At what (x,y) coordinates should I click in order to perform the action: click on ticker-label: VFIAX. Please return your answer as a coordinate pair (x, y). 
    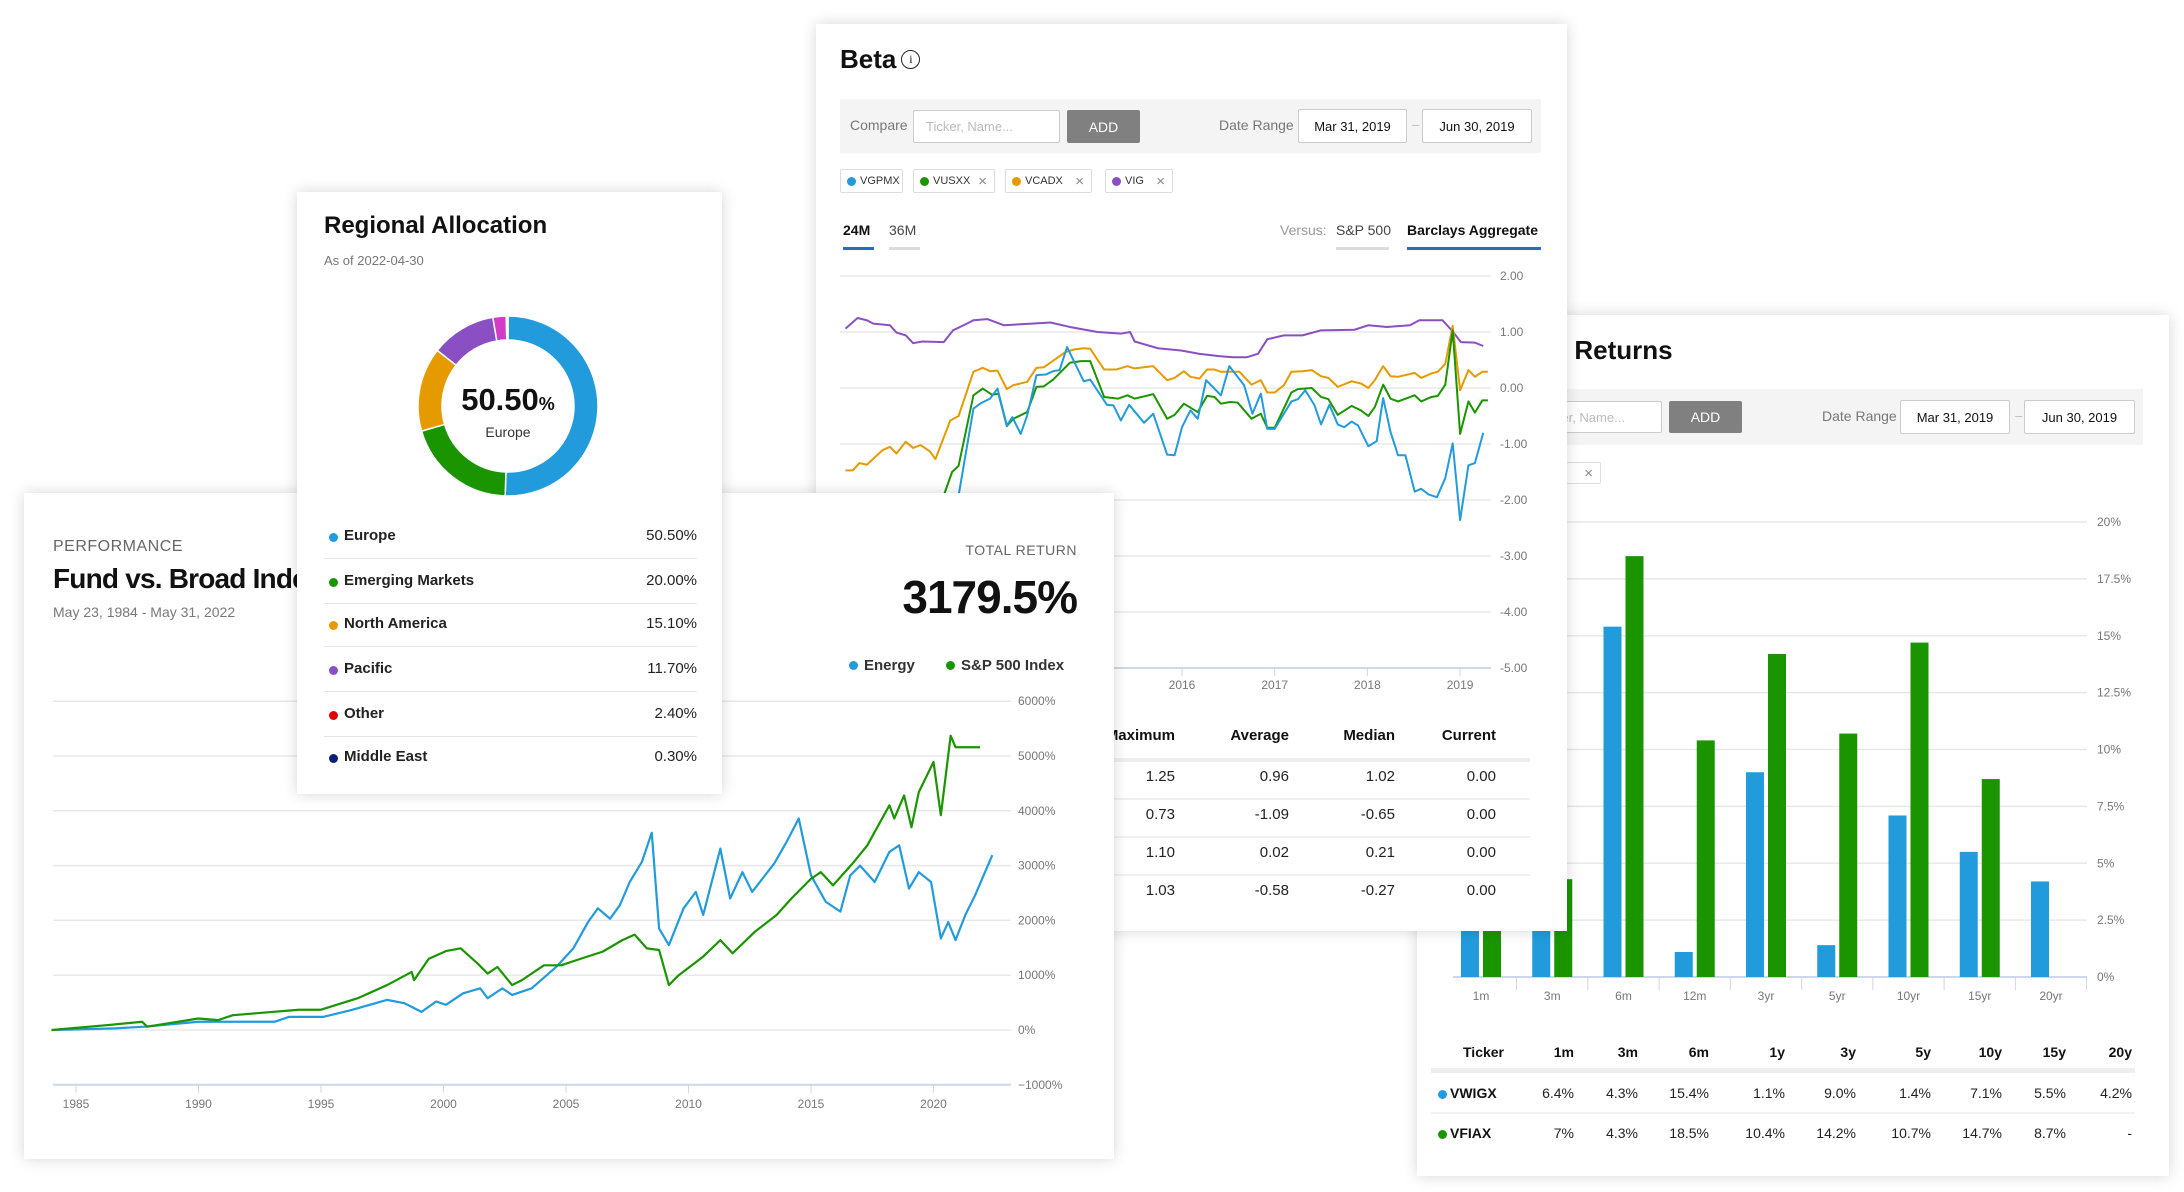
    Looking at the image, I should click on (1471, 1133).